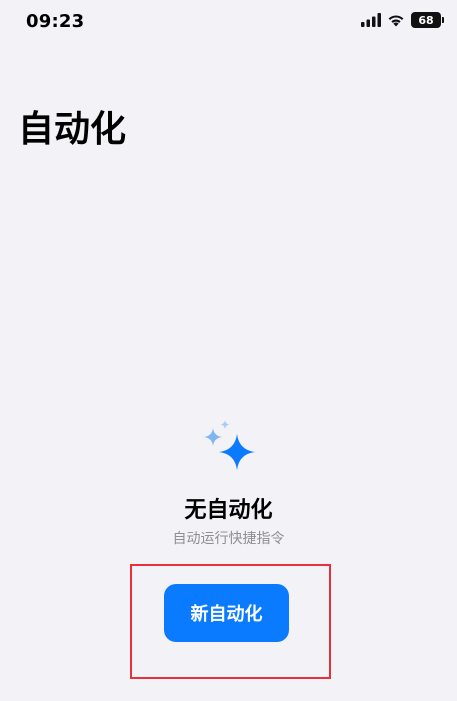  I want to click on empty-state-title: 无自动化, so click(228, 510).